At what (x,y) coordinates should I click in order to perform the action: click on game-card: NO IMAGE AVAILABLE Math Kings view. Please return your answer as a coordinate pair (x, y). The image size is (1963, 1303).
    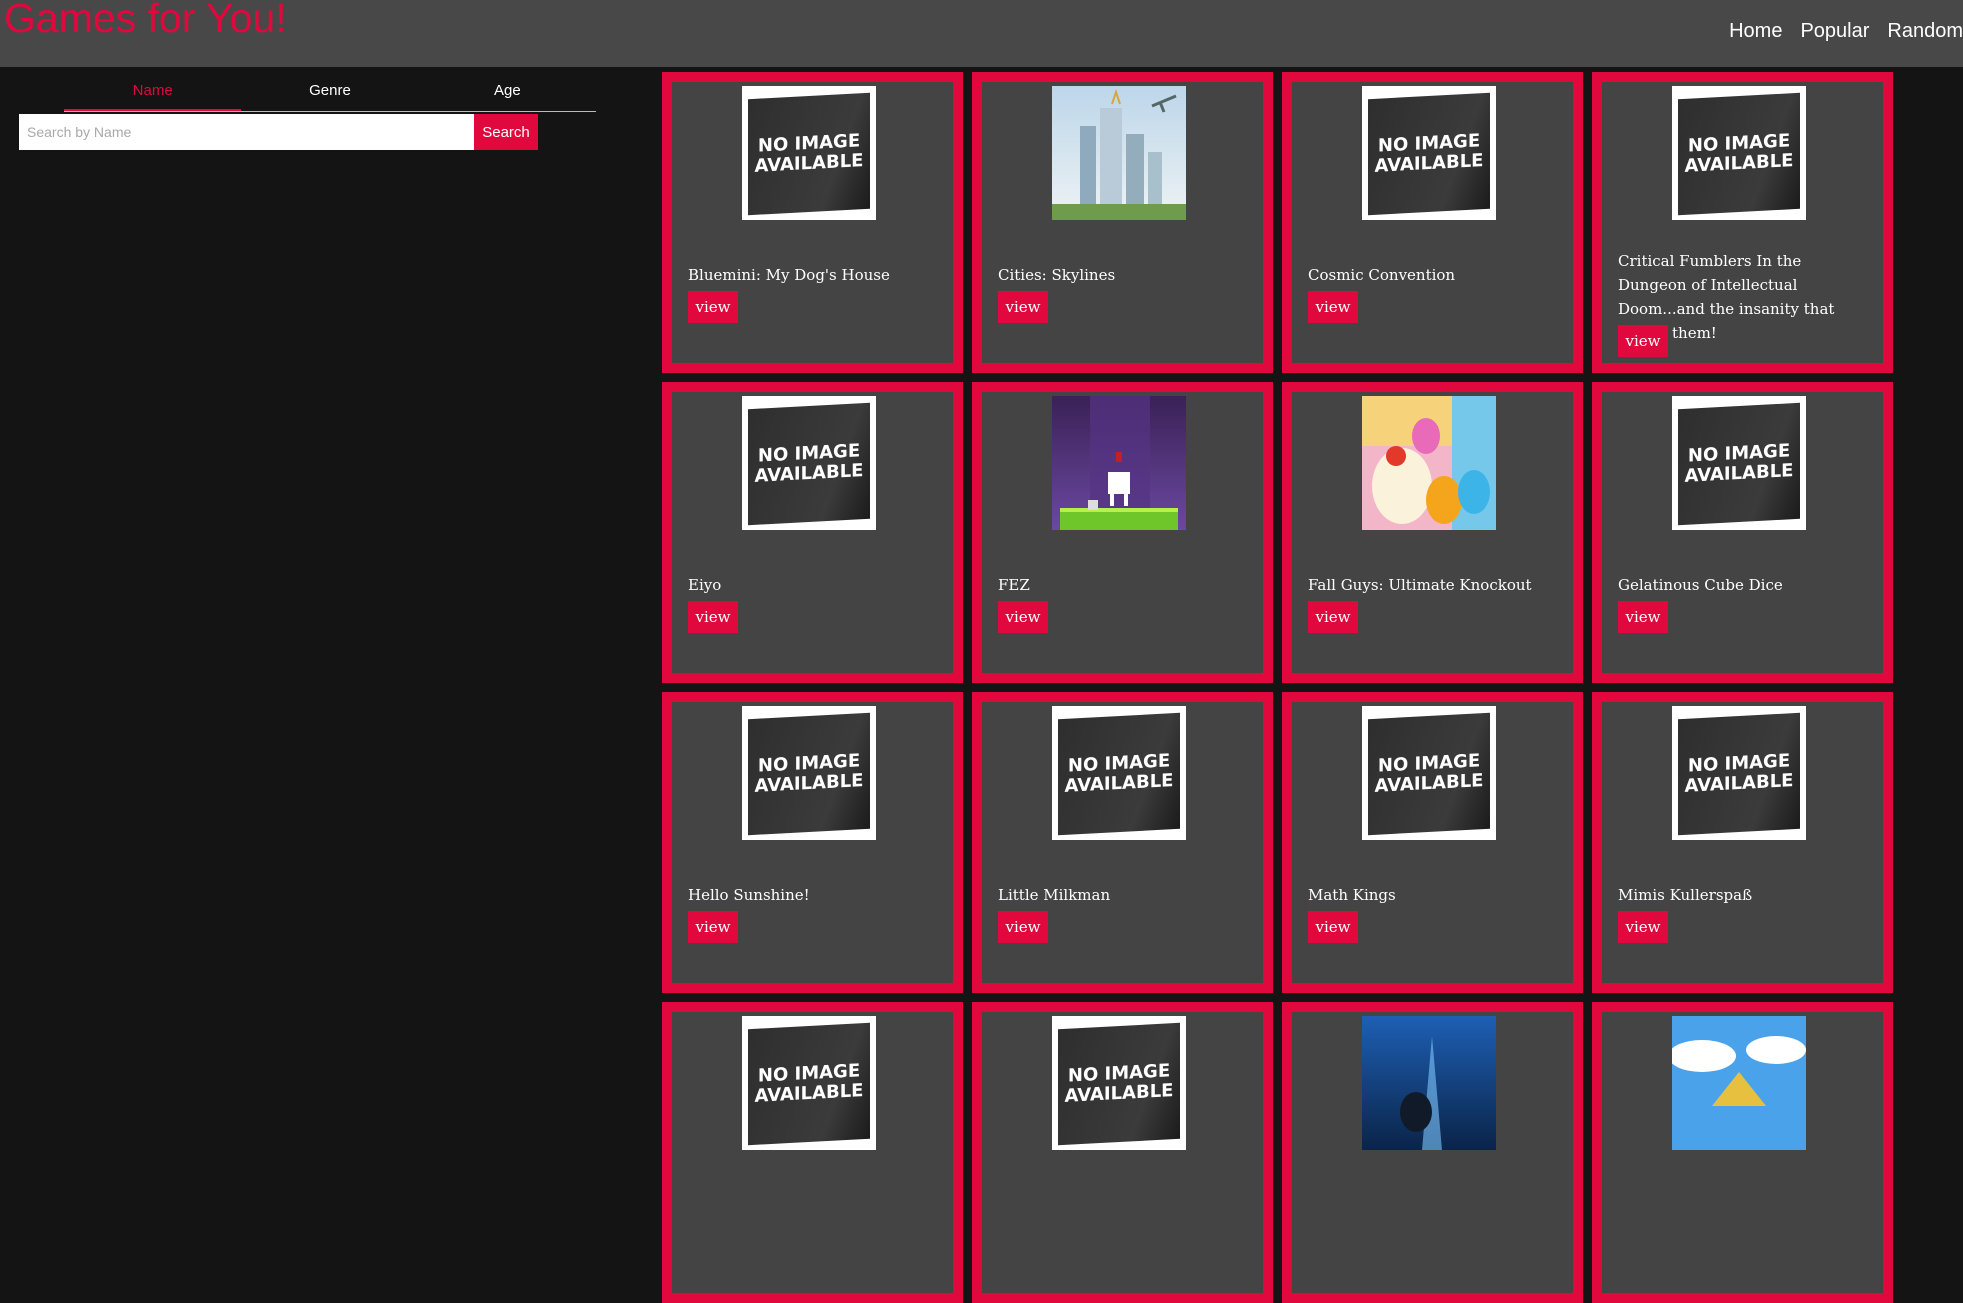
    Looking at the image, I should click on (1432, 842).